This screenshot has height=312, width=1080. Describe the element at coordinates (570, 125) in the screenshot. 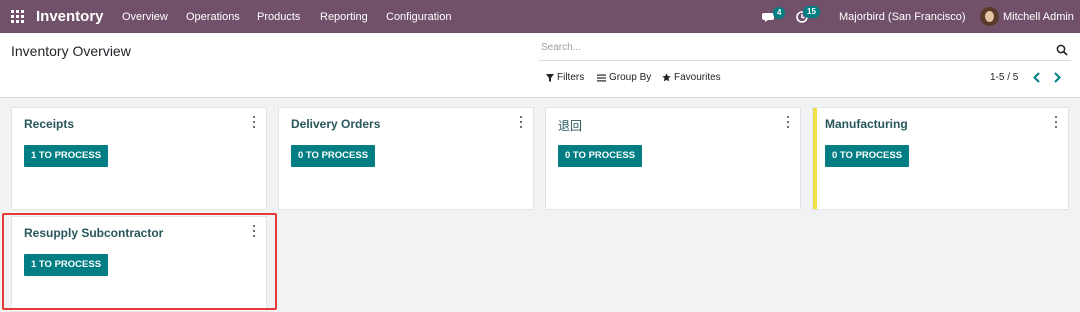

I see `card-title: 退回` at that location.